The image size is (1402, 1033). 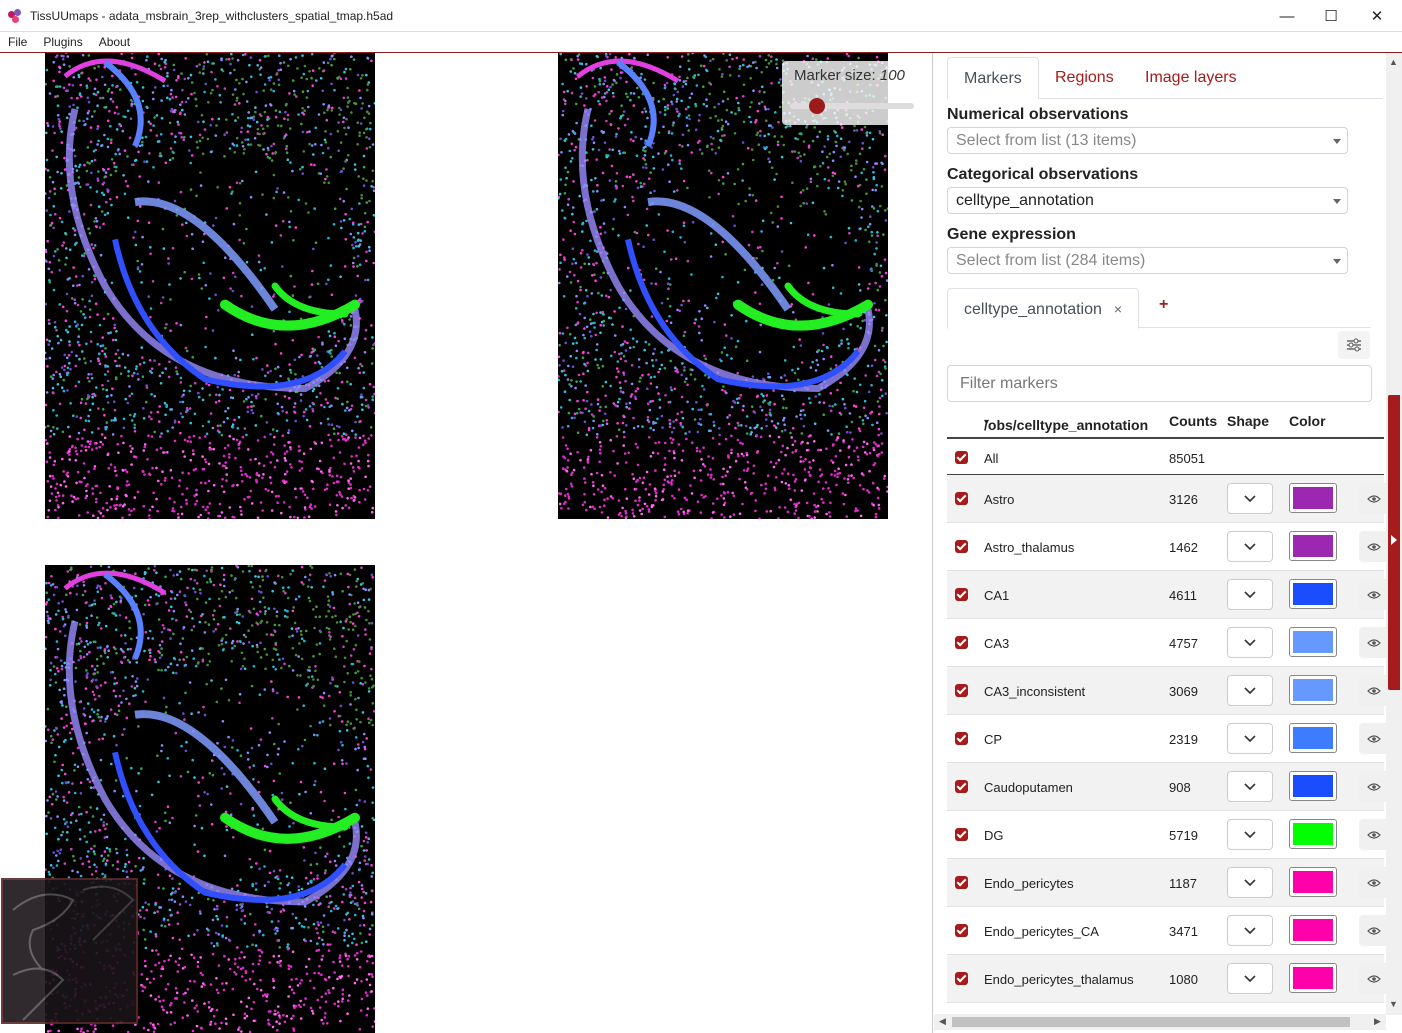 I want to click on tab-markers: Markers, so click(x=993, y=78).